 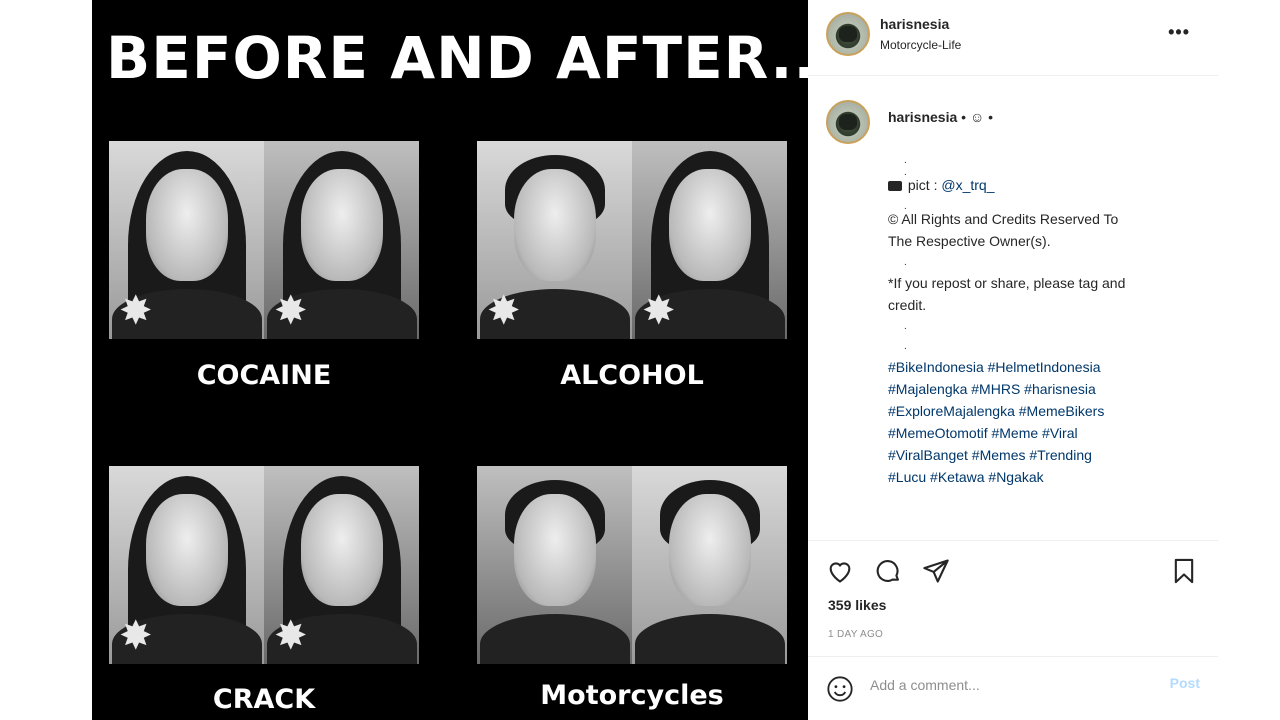 I want to click on likes-count: 359 likes, so click(x=857, y=605).